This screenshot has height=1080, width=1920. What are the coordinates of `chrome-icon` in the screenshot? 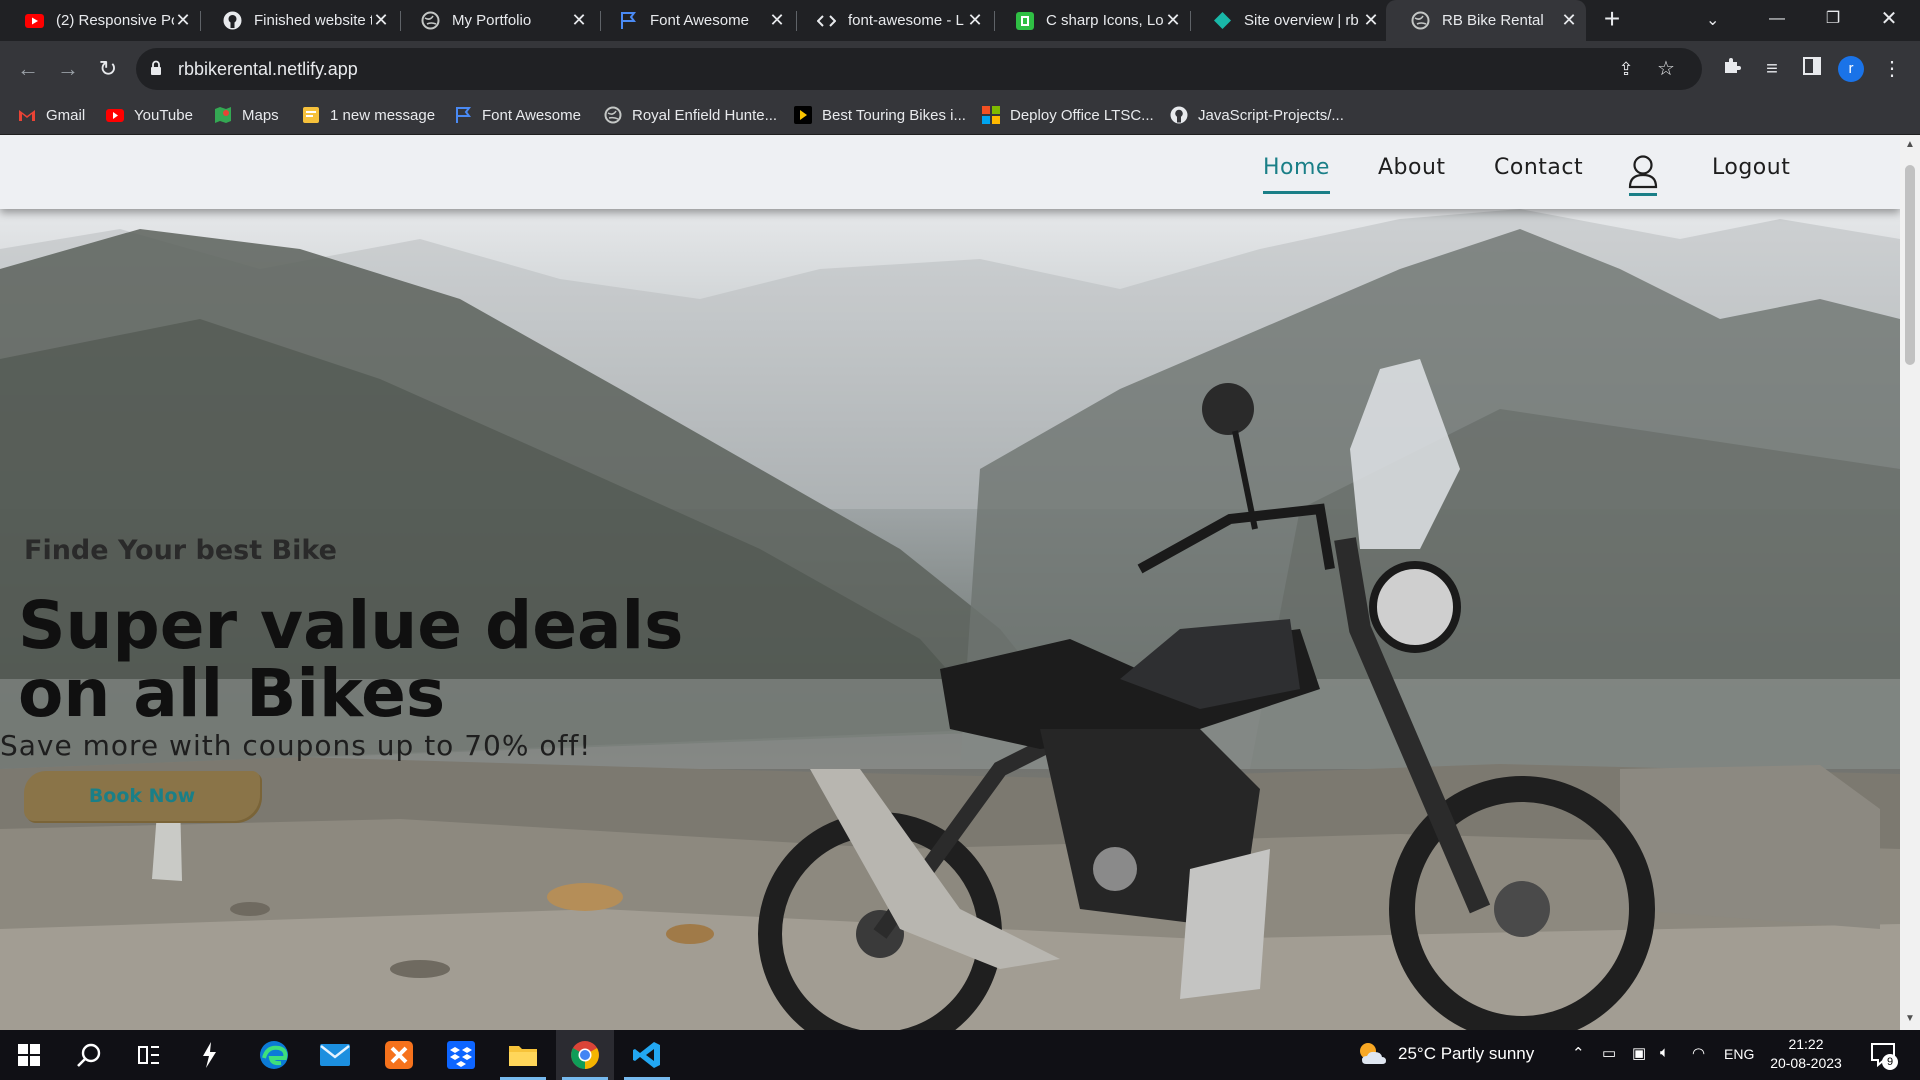 It's located at (585, 1055).